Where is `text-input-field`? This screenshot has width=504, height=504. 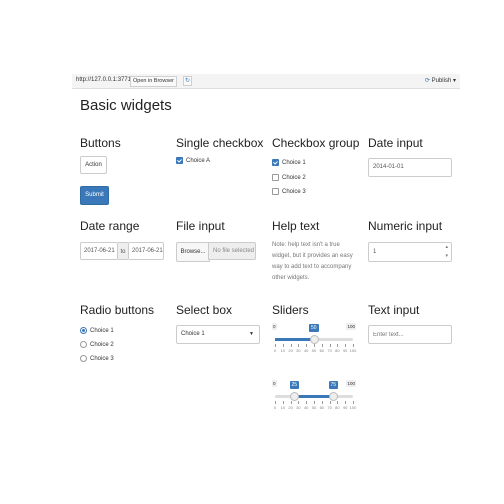 text-input-field is located at coordinates (410, 334).